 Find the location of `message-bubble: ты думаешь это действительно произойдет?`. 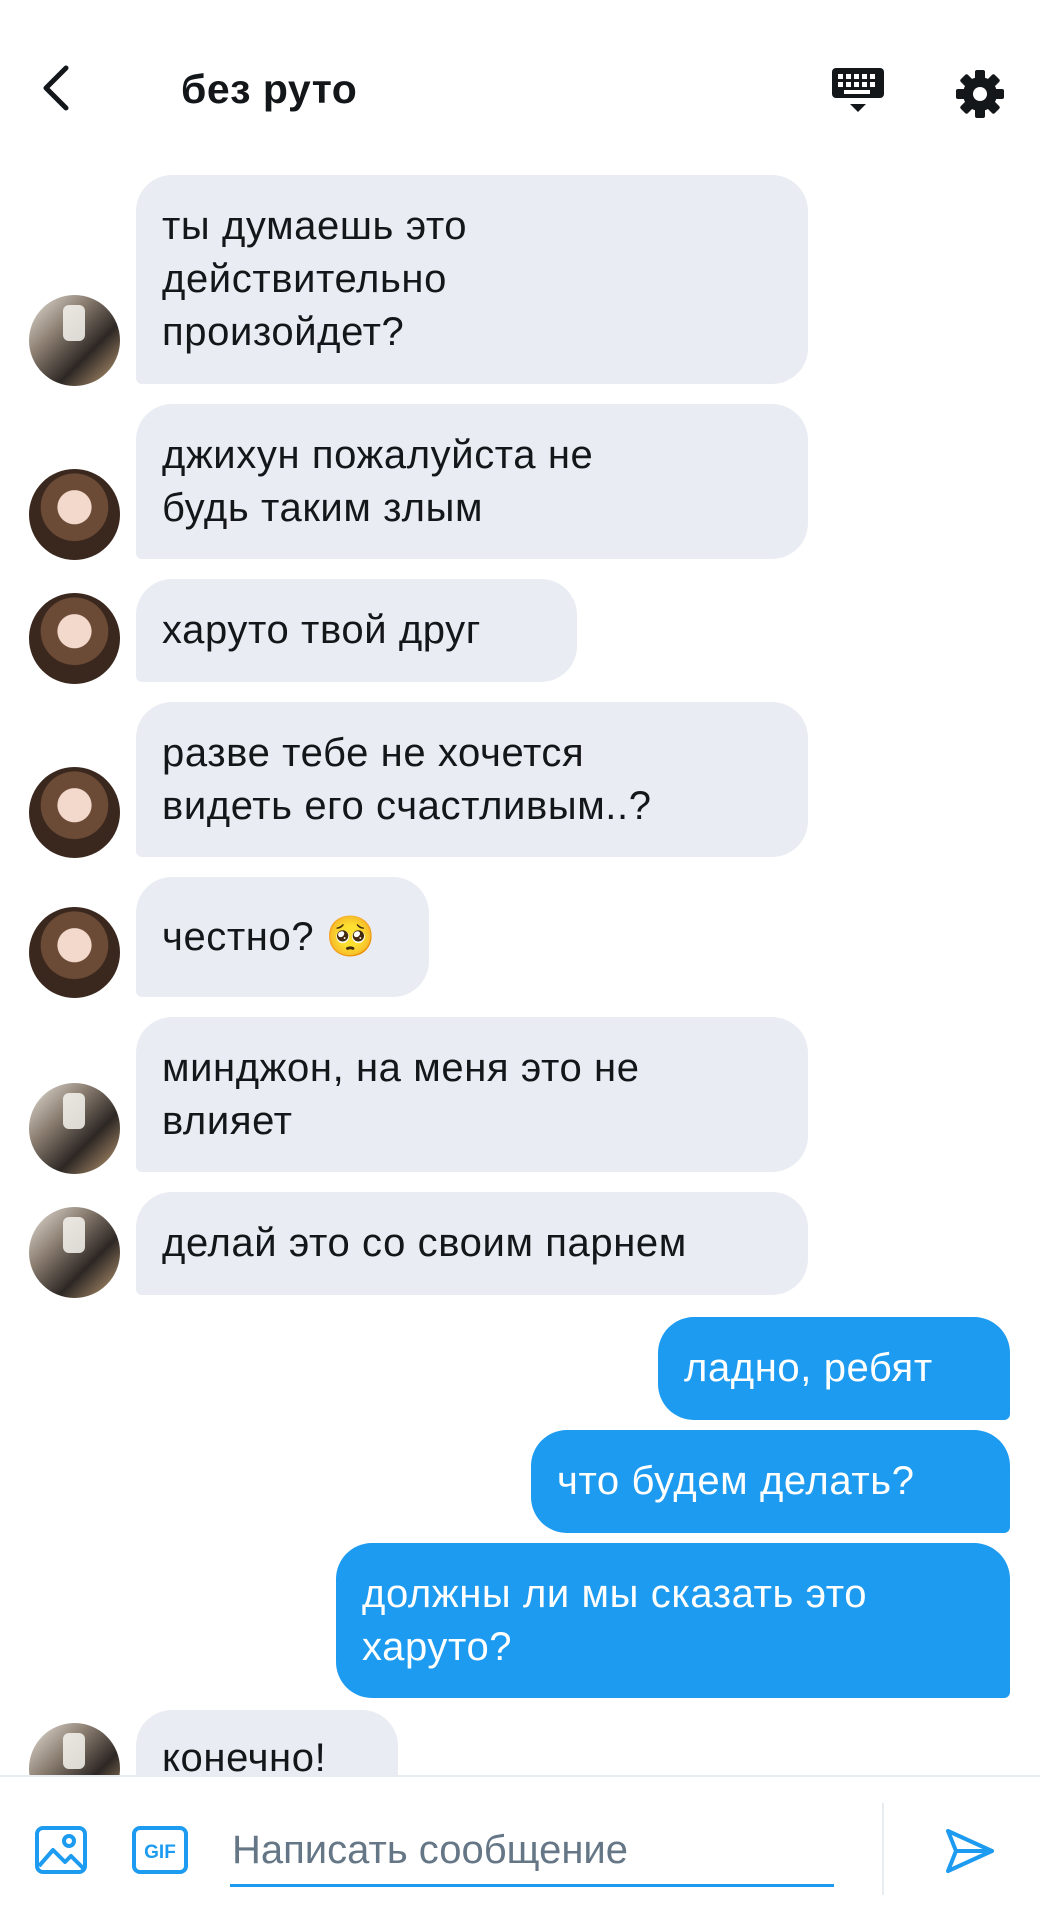

message-bubble: ты думаешь это действительно произойдет? is located at coordinates (472, 279).